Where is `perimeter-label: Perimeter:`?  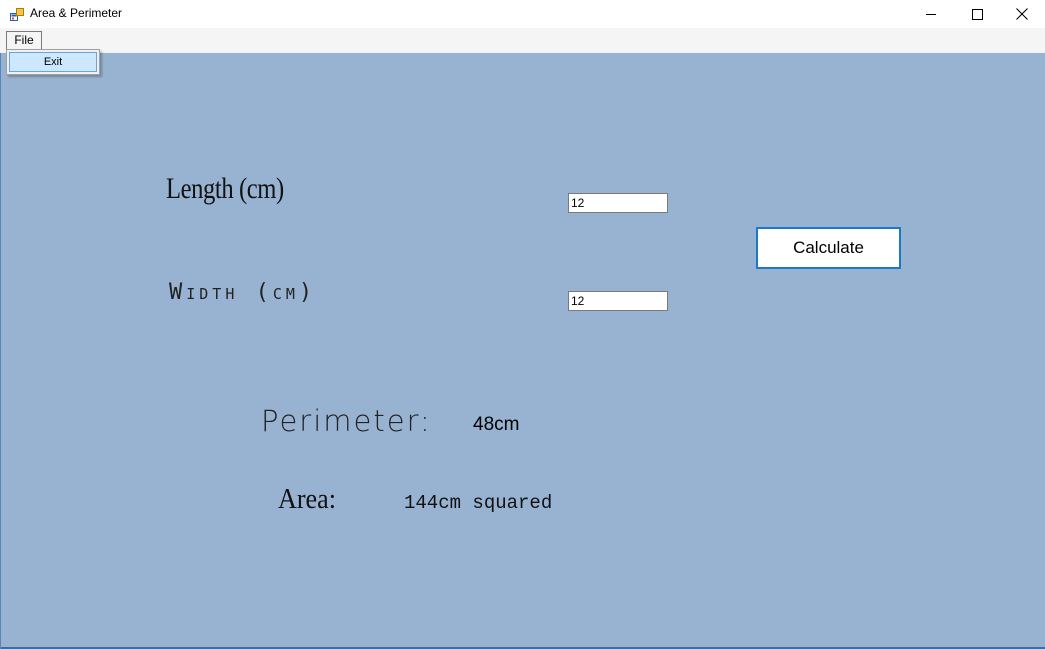 perimeter-label: Perimeter: is located at coordinates (346, 421).